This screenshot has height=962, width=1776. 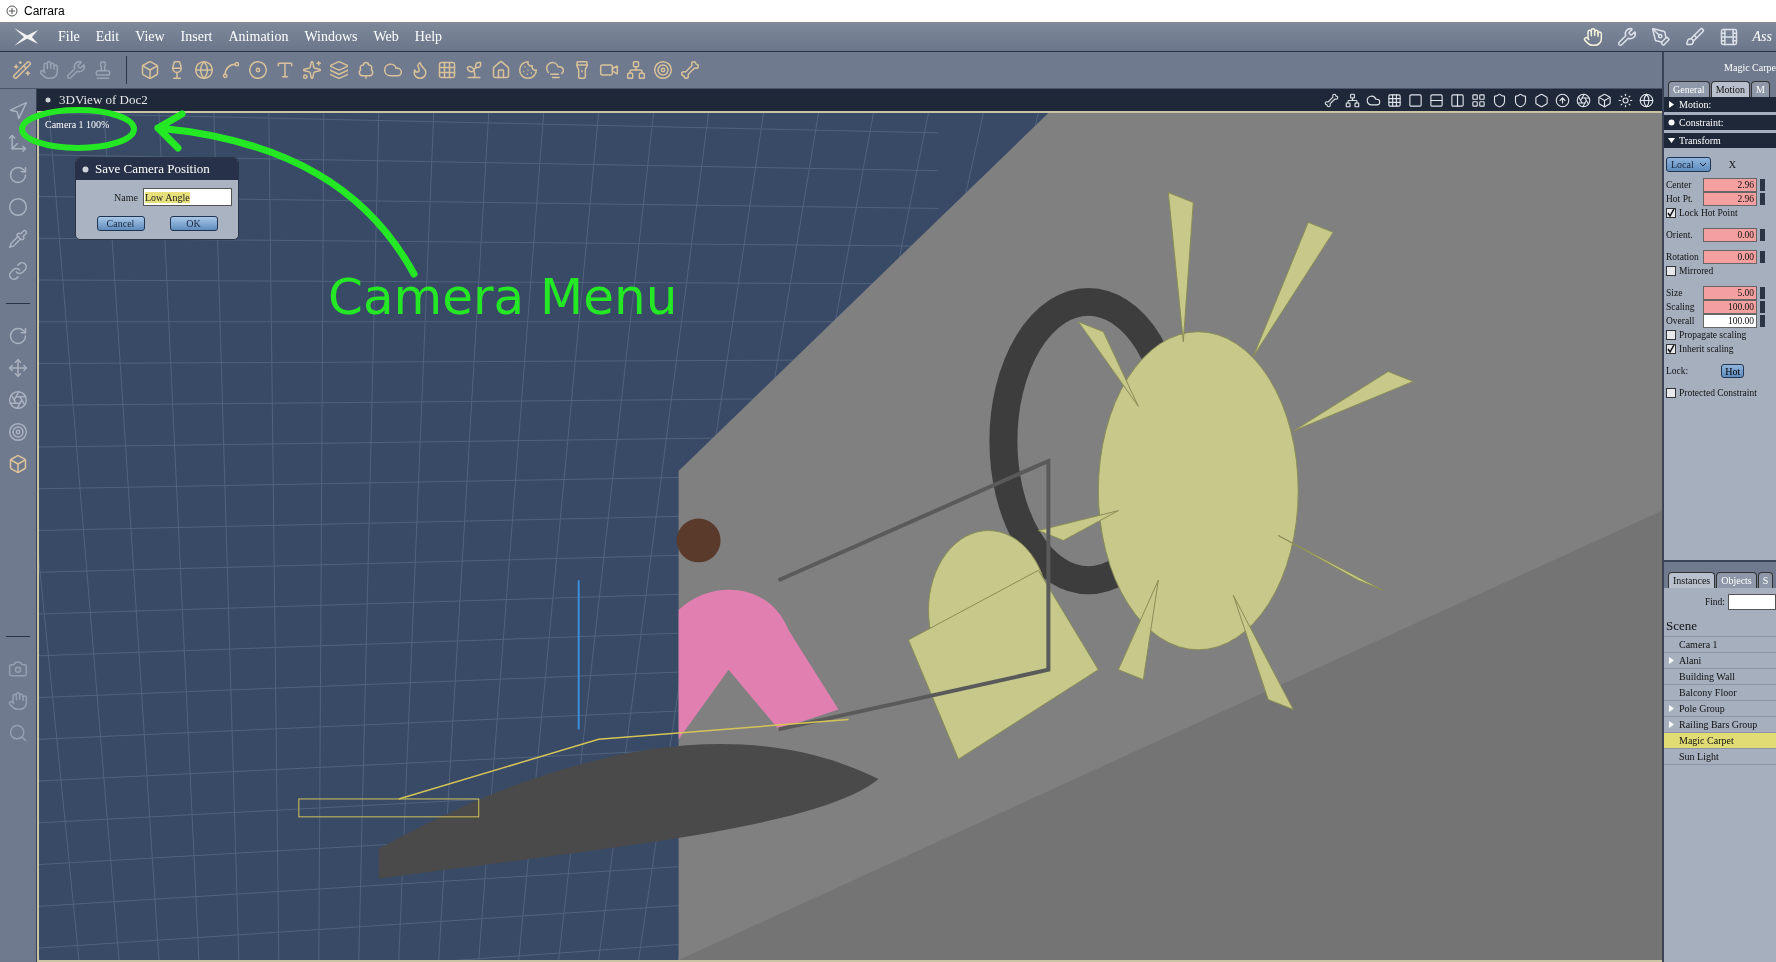 I want to click on tree-item: Magic Carpet, so click(x=1720, y=741).